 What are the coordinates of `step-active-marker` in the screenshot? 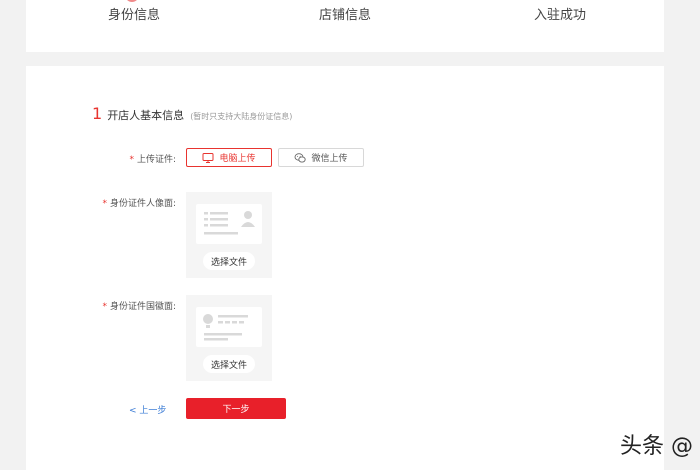 It's located at (132, 1).